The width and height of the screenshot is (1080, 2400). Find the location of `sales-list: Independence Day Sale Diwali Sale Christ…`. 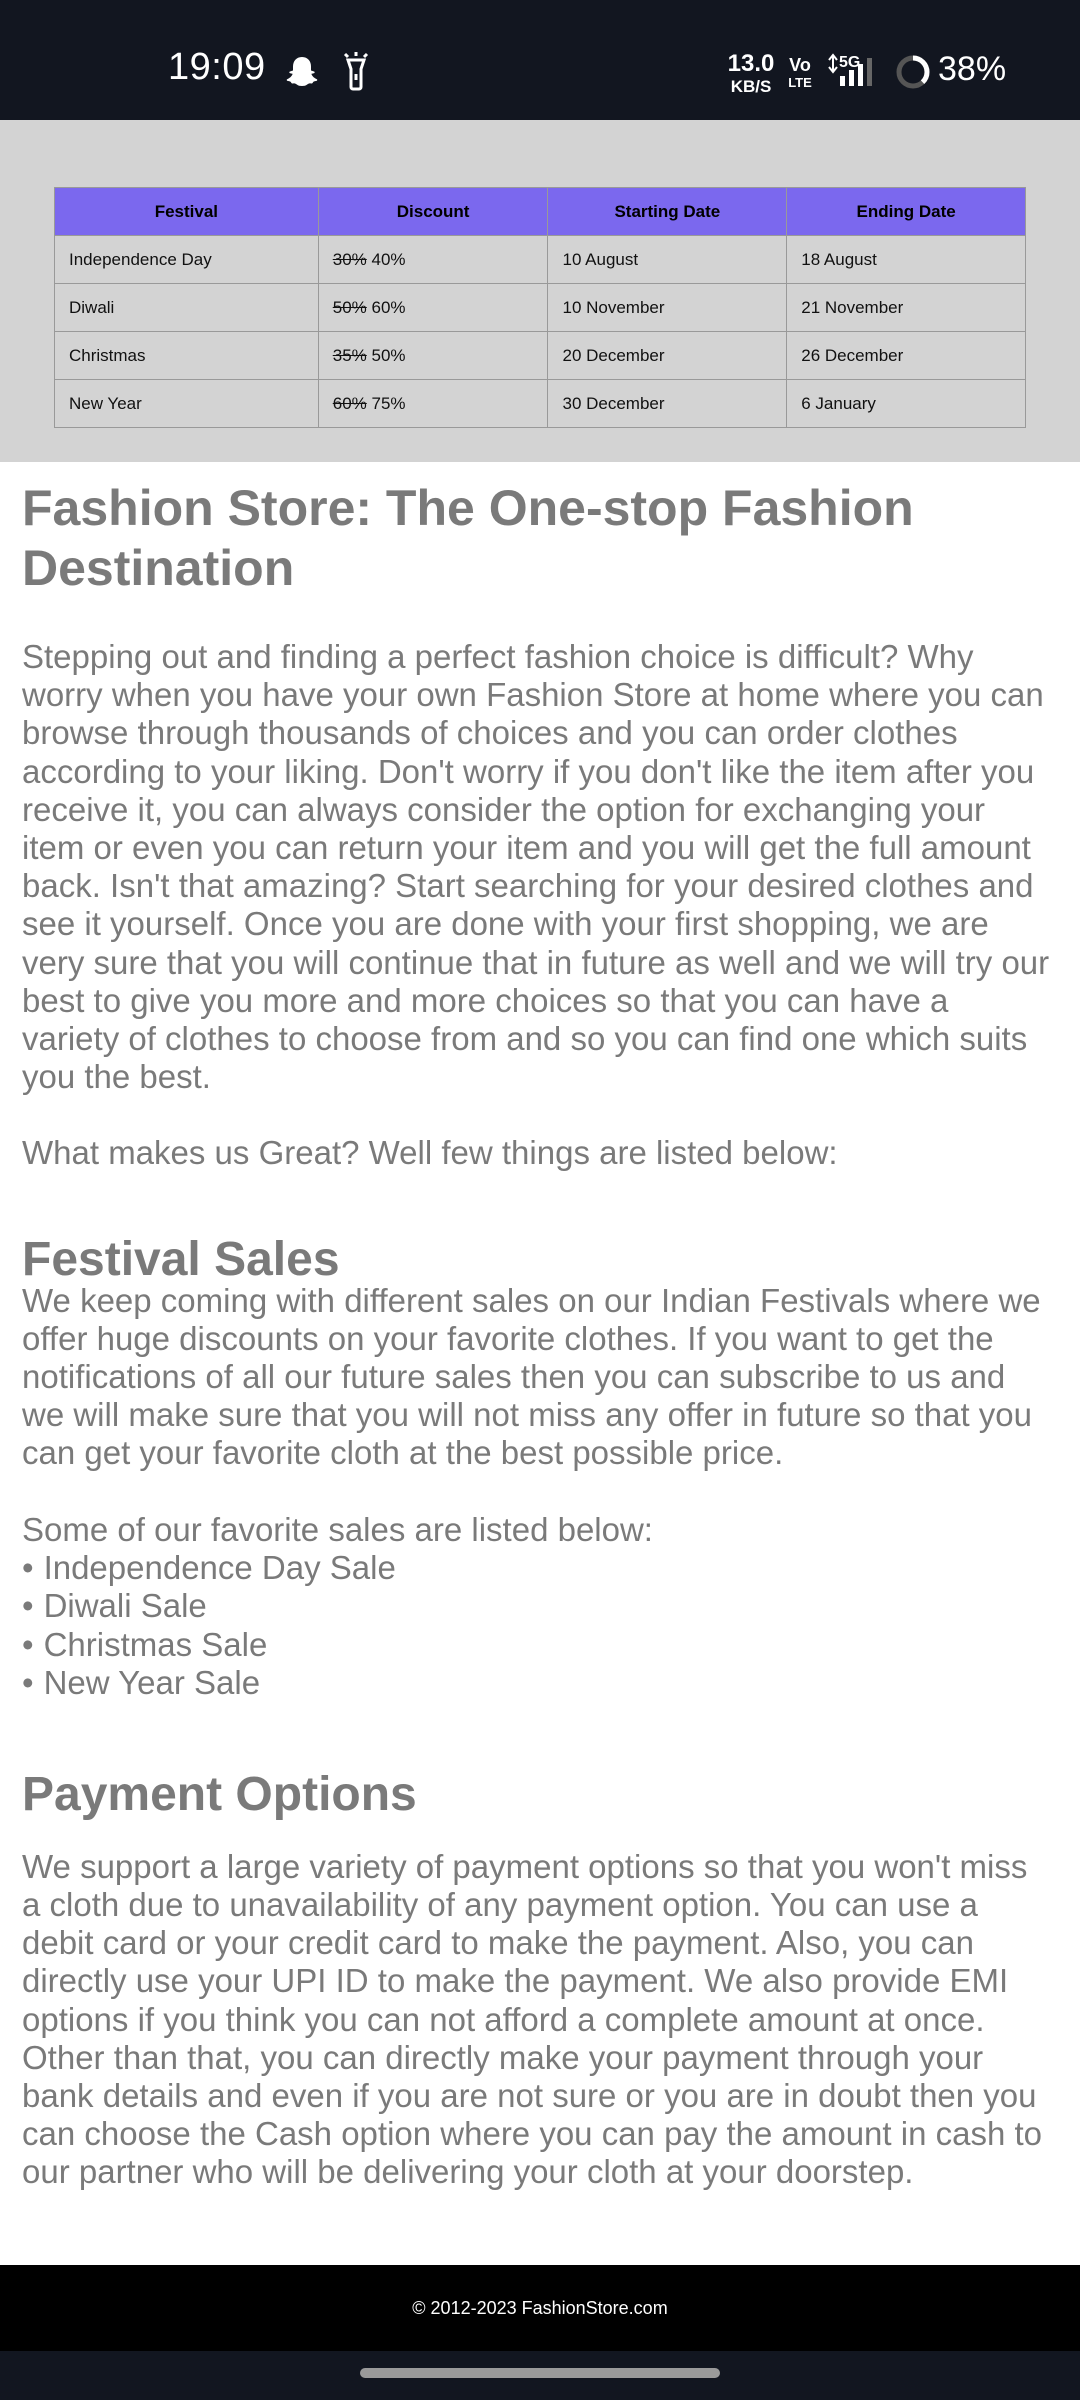

sales-list: Independence Day Sale Diwali Sale Christ… is located at coordinates (537, 1626).